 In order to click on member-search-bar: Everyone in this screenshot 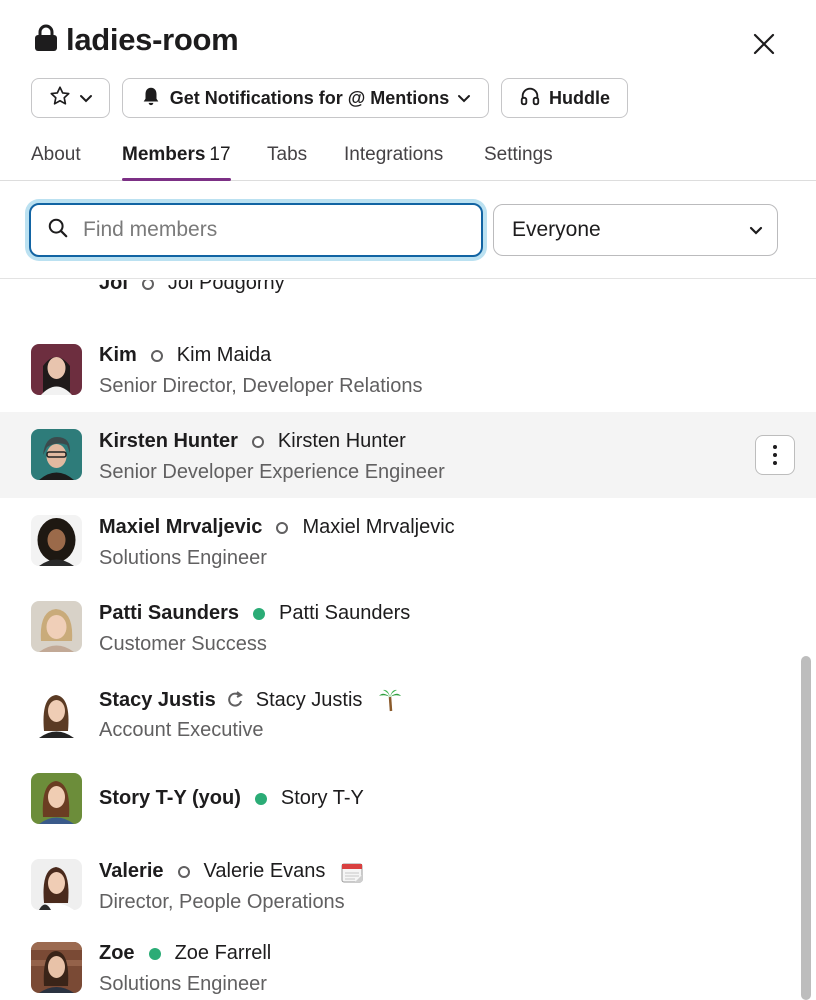, I will do `click(408, 230)`.